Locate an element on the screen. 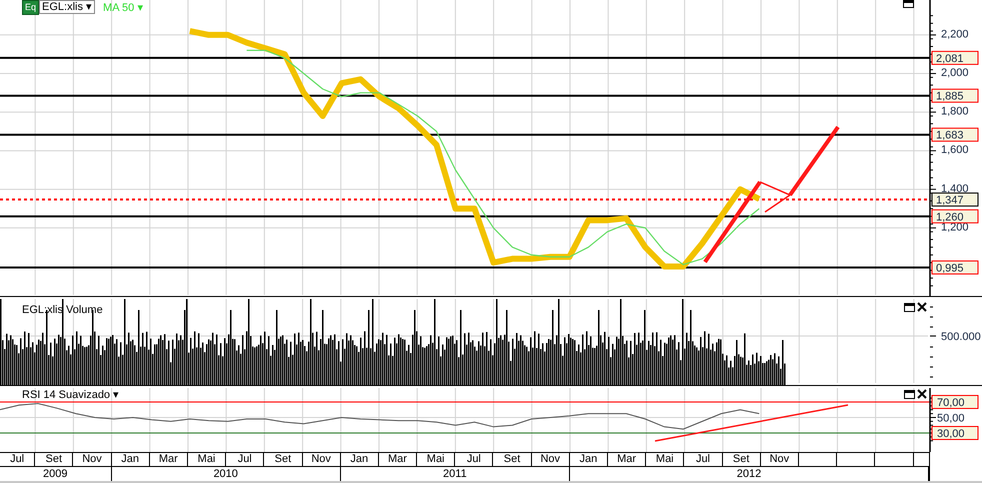 The image size is (982, 483). axis-label: 500.000 is located at coordinates (961, 337).